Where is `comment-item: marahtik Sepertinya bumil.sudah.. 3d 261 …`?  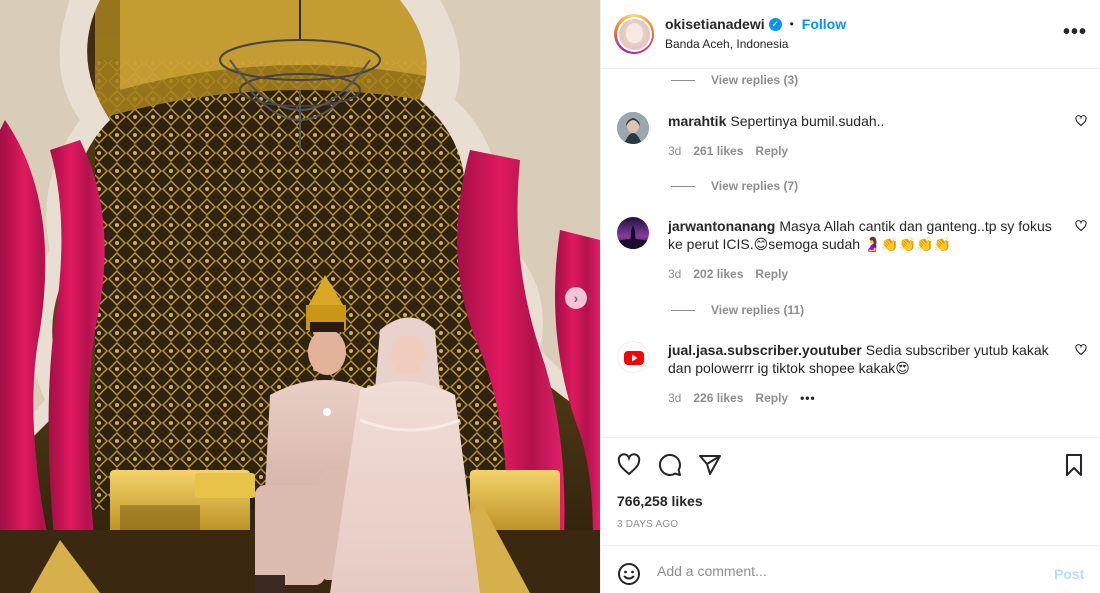 comment-item: marahtik Sepertinya bumil.sudah.. 3d 261 … is located at coordinates (852, 137).